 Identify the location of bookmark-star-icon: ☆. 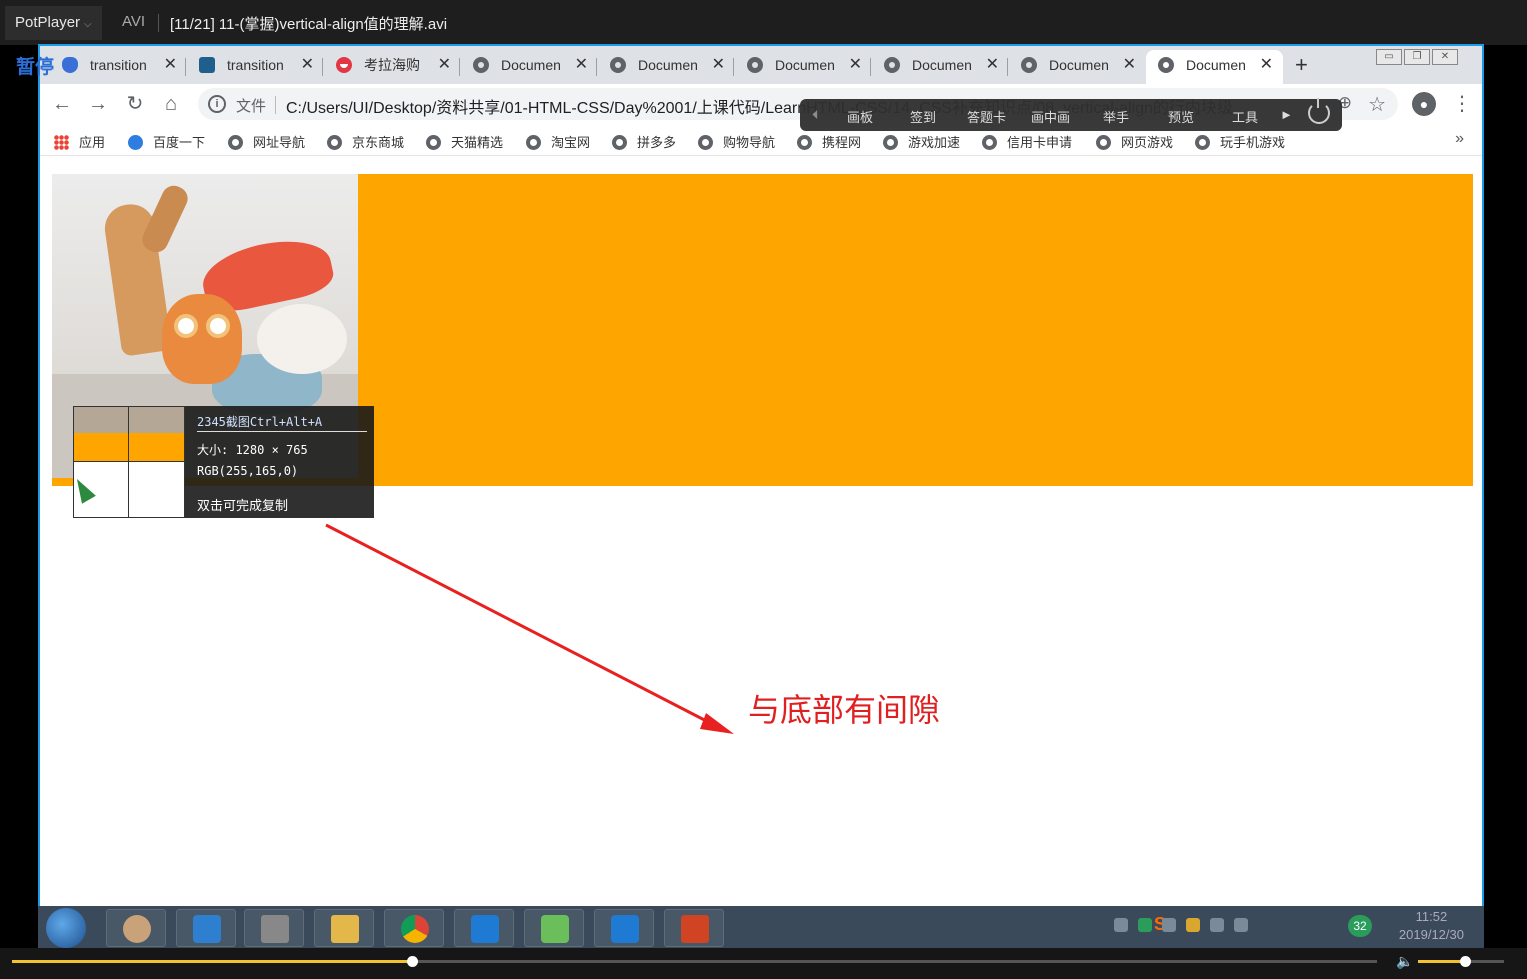
(1377, 104).